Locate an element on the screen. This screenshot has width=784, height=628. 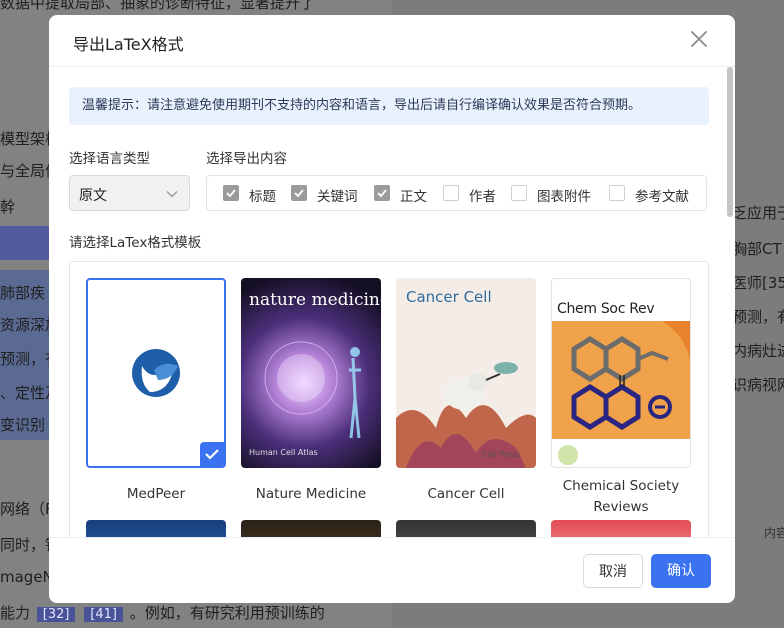
template-cover: Cancer Cell Cell Press is located at coordinates (466, 373).